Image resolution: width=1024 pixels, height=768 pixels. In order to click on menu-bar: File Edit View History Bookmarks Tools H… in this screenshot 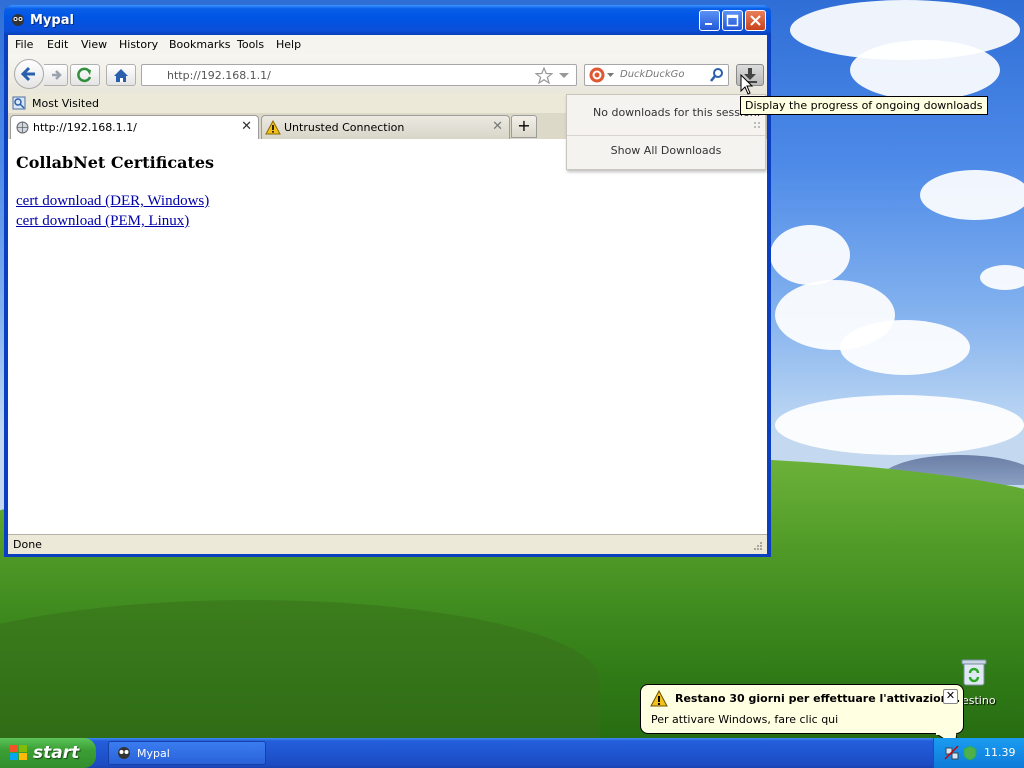, I will do `click(387, 45)`.